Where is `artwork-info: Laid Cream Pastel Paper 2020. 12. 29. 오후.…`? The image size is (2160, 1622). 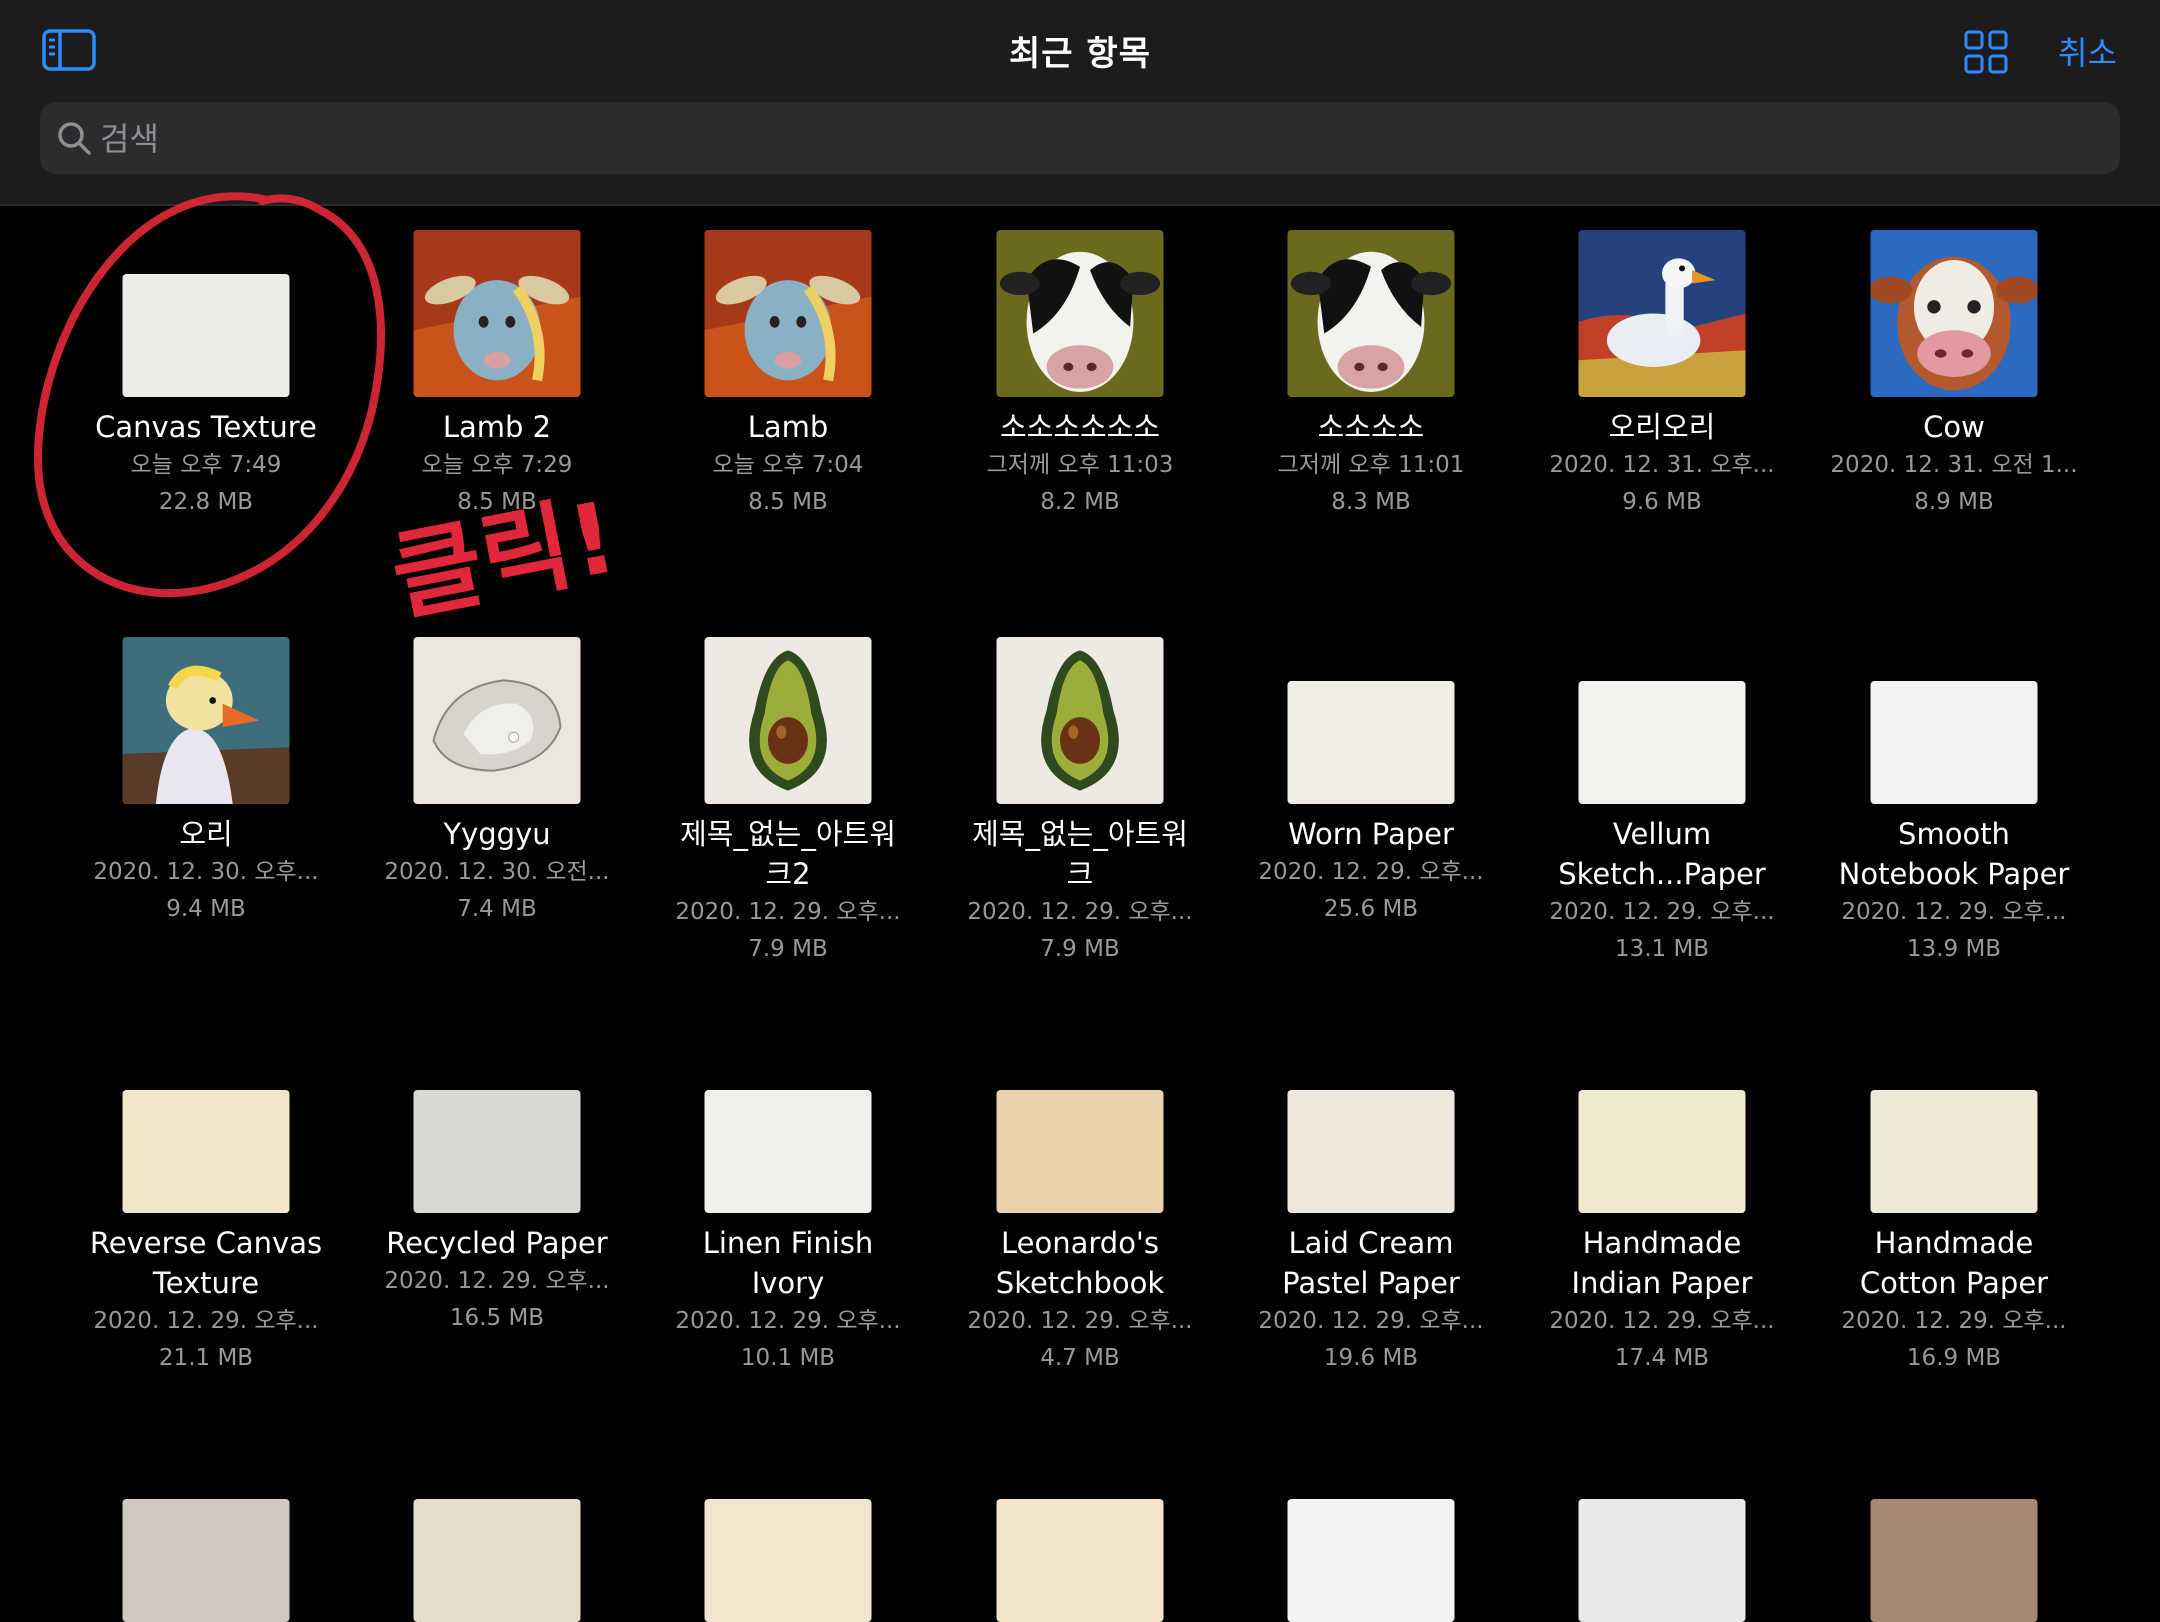 artwork-info: Laid Cream Pastel Paper 2020. 12. 29. 오후.… is located at coordinates (1371, 1300).